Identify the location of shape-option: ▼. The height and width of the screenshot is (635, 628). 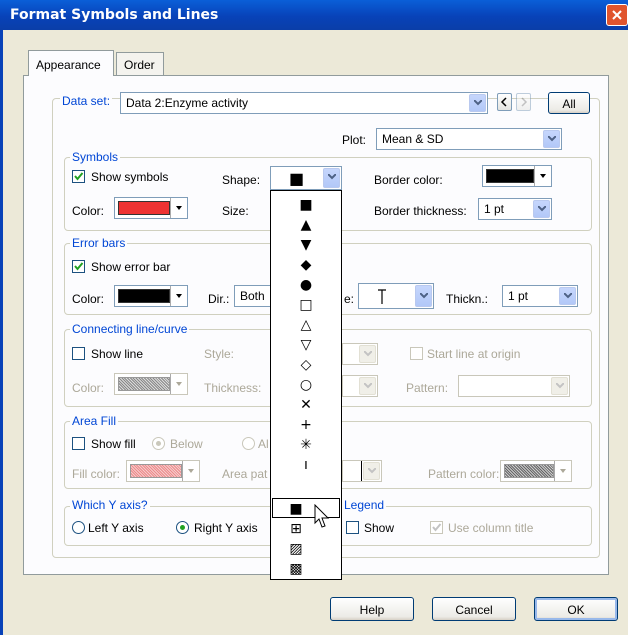
(306, 245).